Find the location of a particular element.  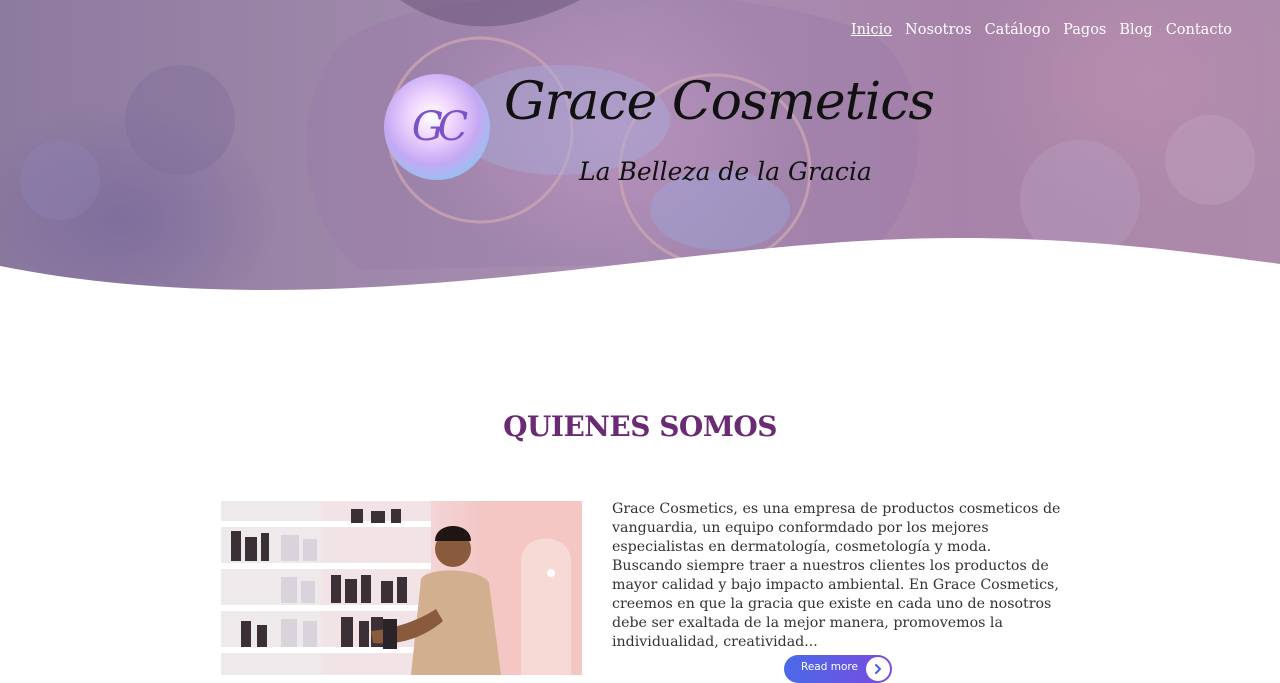

brand-title: Grace Cosmetics is located at coordinates (719, 102).